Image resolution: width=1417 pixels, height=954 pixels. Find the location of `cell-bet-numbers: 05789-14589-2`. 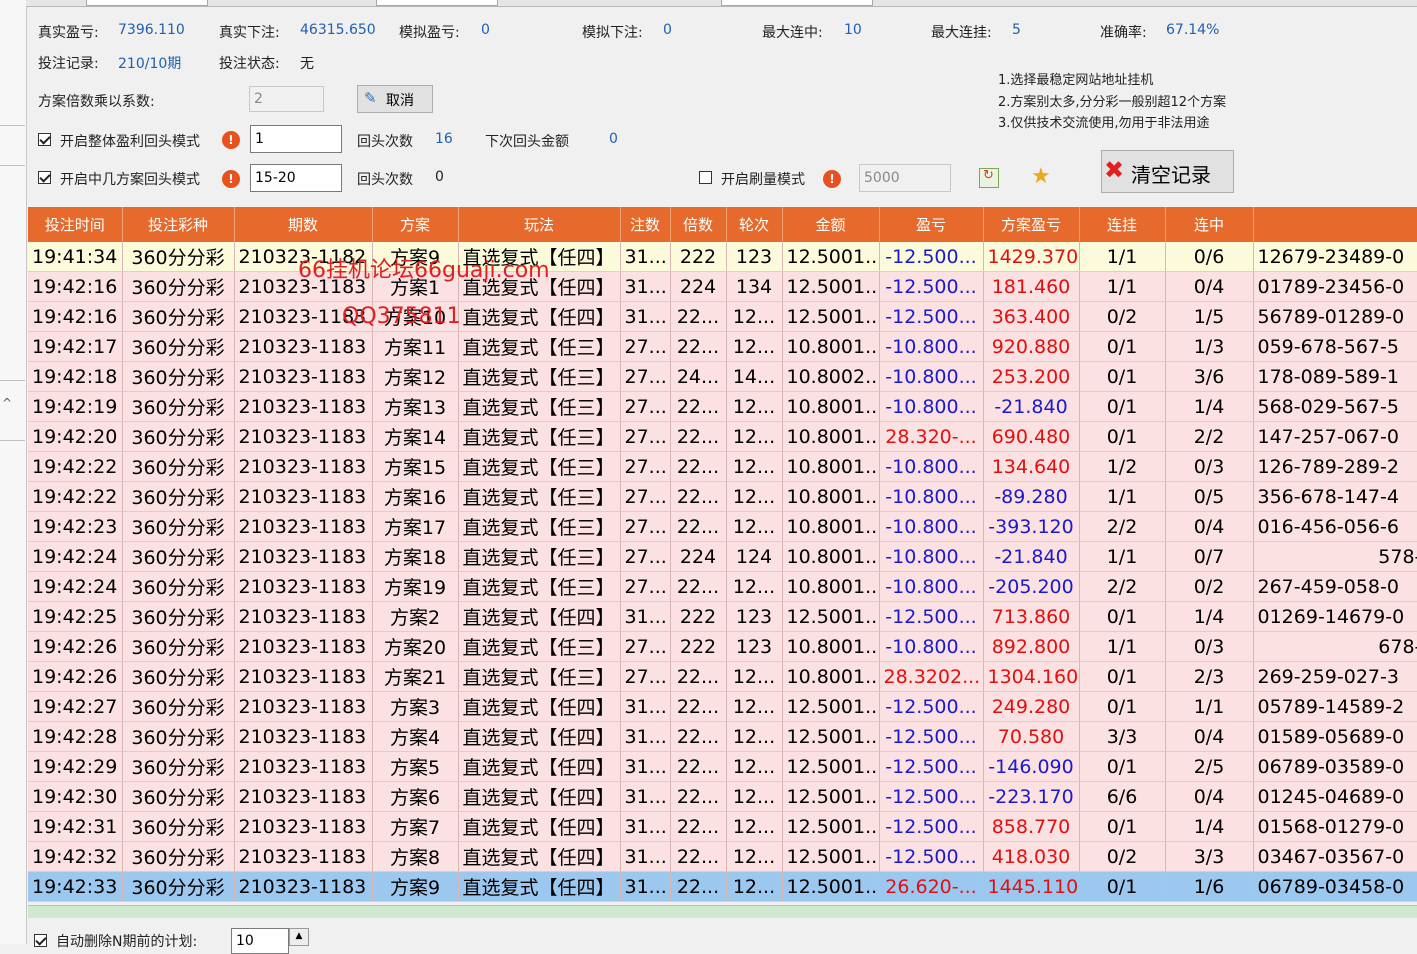

cell-bet-numbers: 05789-14589-2 is located at coordinates (1335, 706).